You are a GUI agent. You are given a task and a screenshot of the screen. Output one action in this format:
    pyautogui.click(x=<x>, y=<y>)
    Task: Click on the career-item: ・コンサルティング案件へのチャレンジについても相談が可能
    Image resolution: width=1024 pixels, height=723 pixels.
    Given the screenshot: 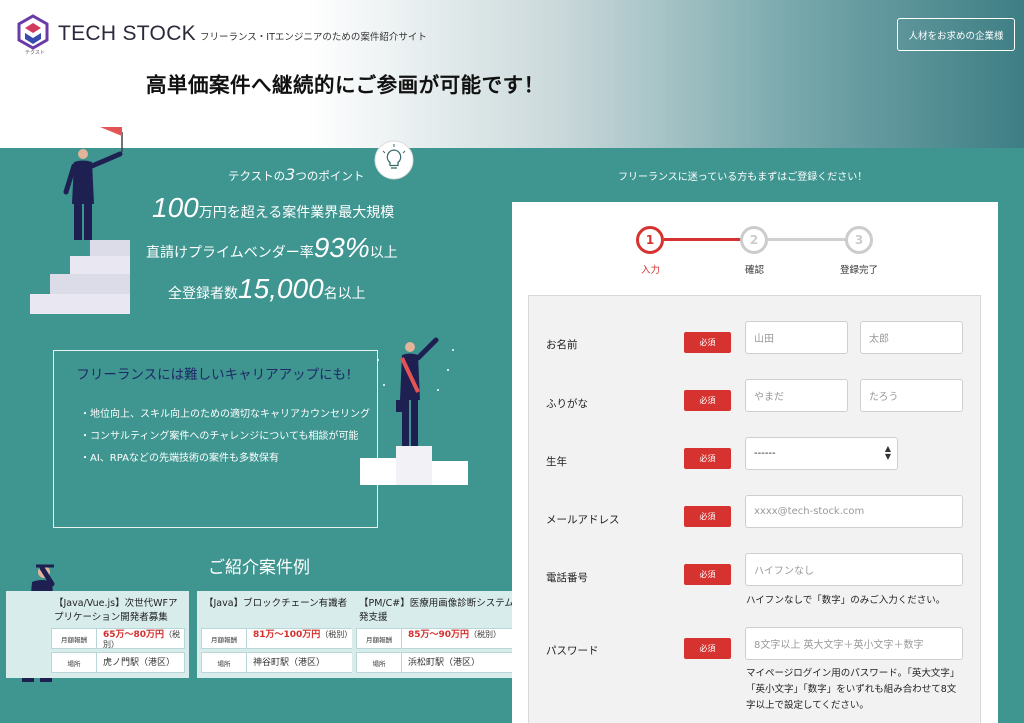 What is the action you would take?
    pyautogui.click(x=219, y=436)
    